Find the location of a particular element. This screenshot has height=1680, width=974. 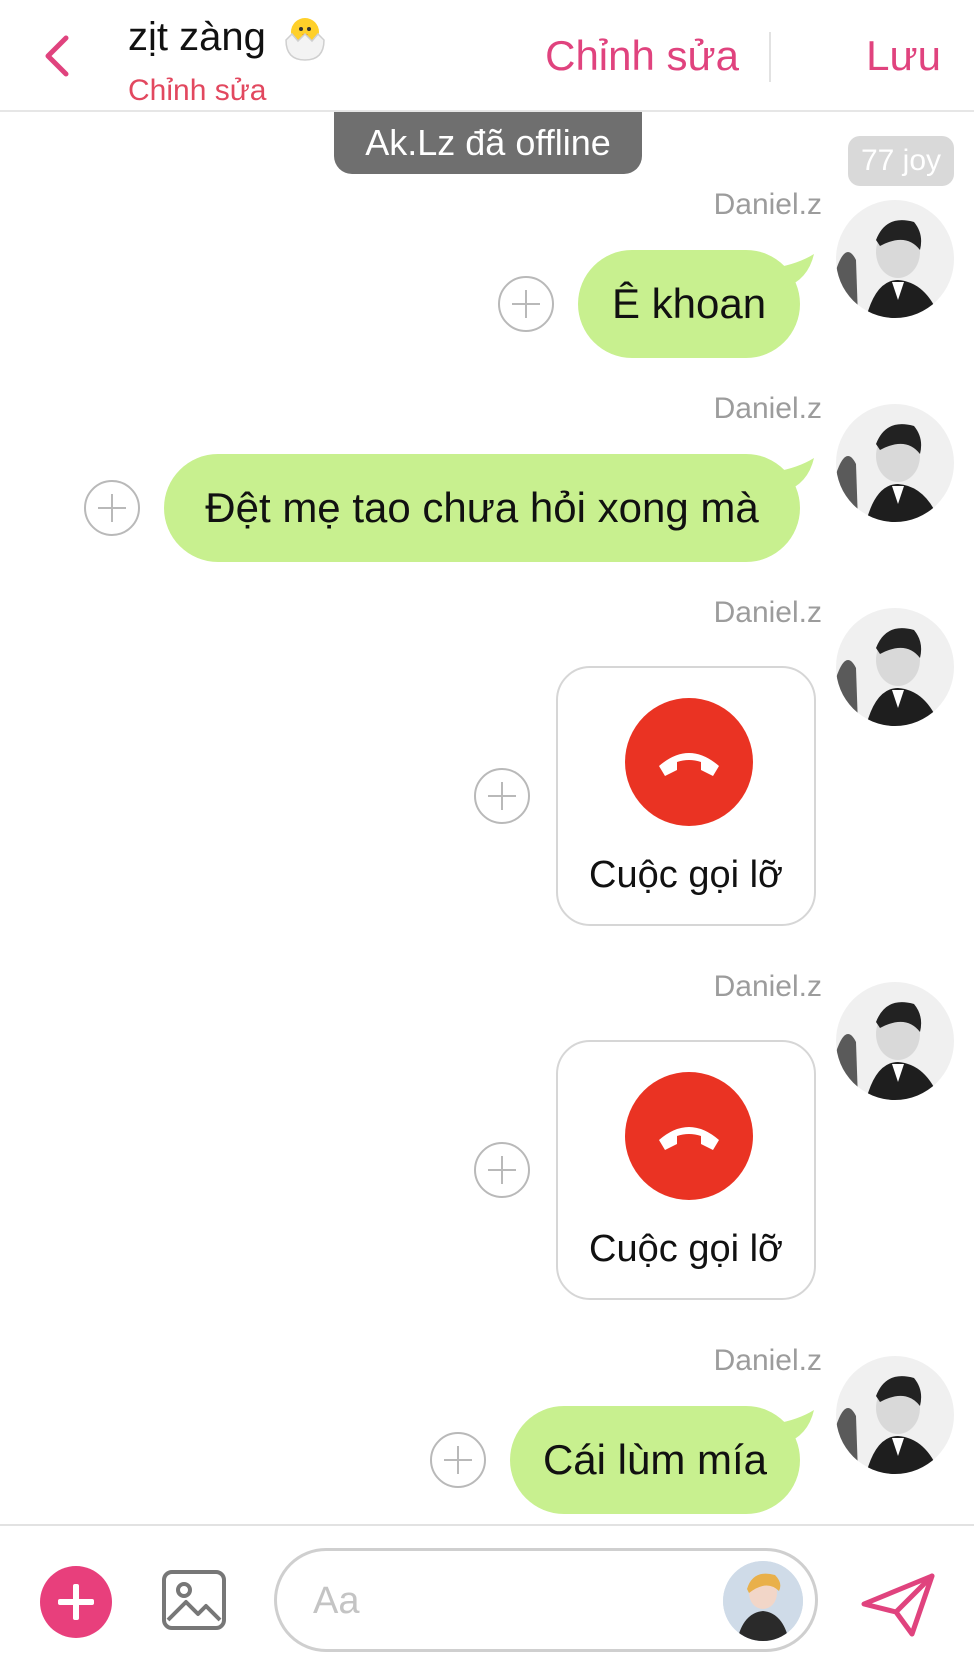

header-divider is located at coordinates (770, 57).